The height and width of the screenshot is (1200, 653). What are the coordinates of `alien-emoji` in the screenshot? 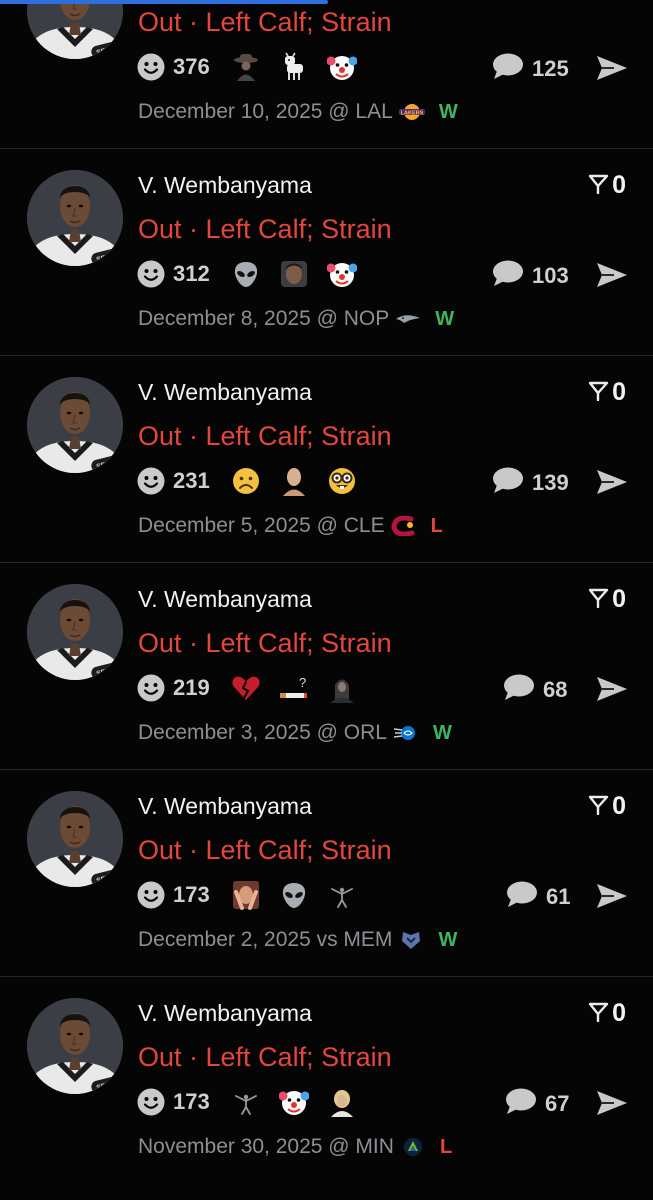 It's located at (294, 895).